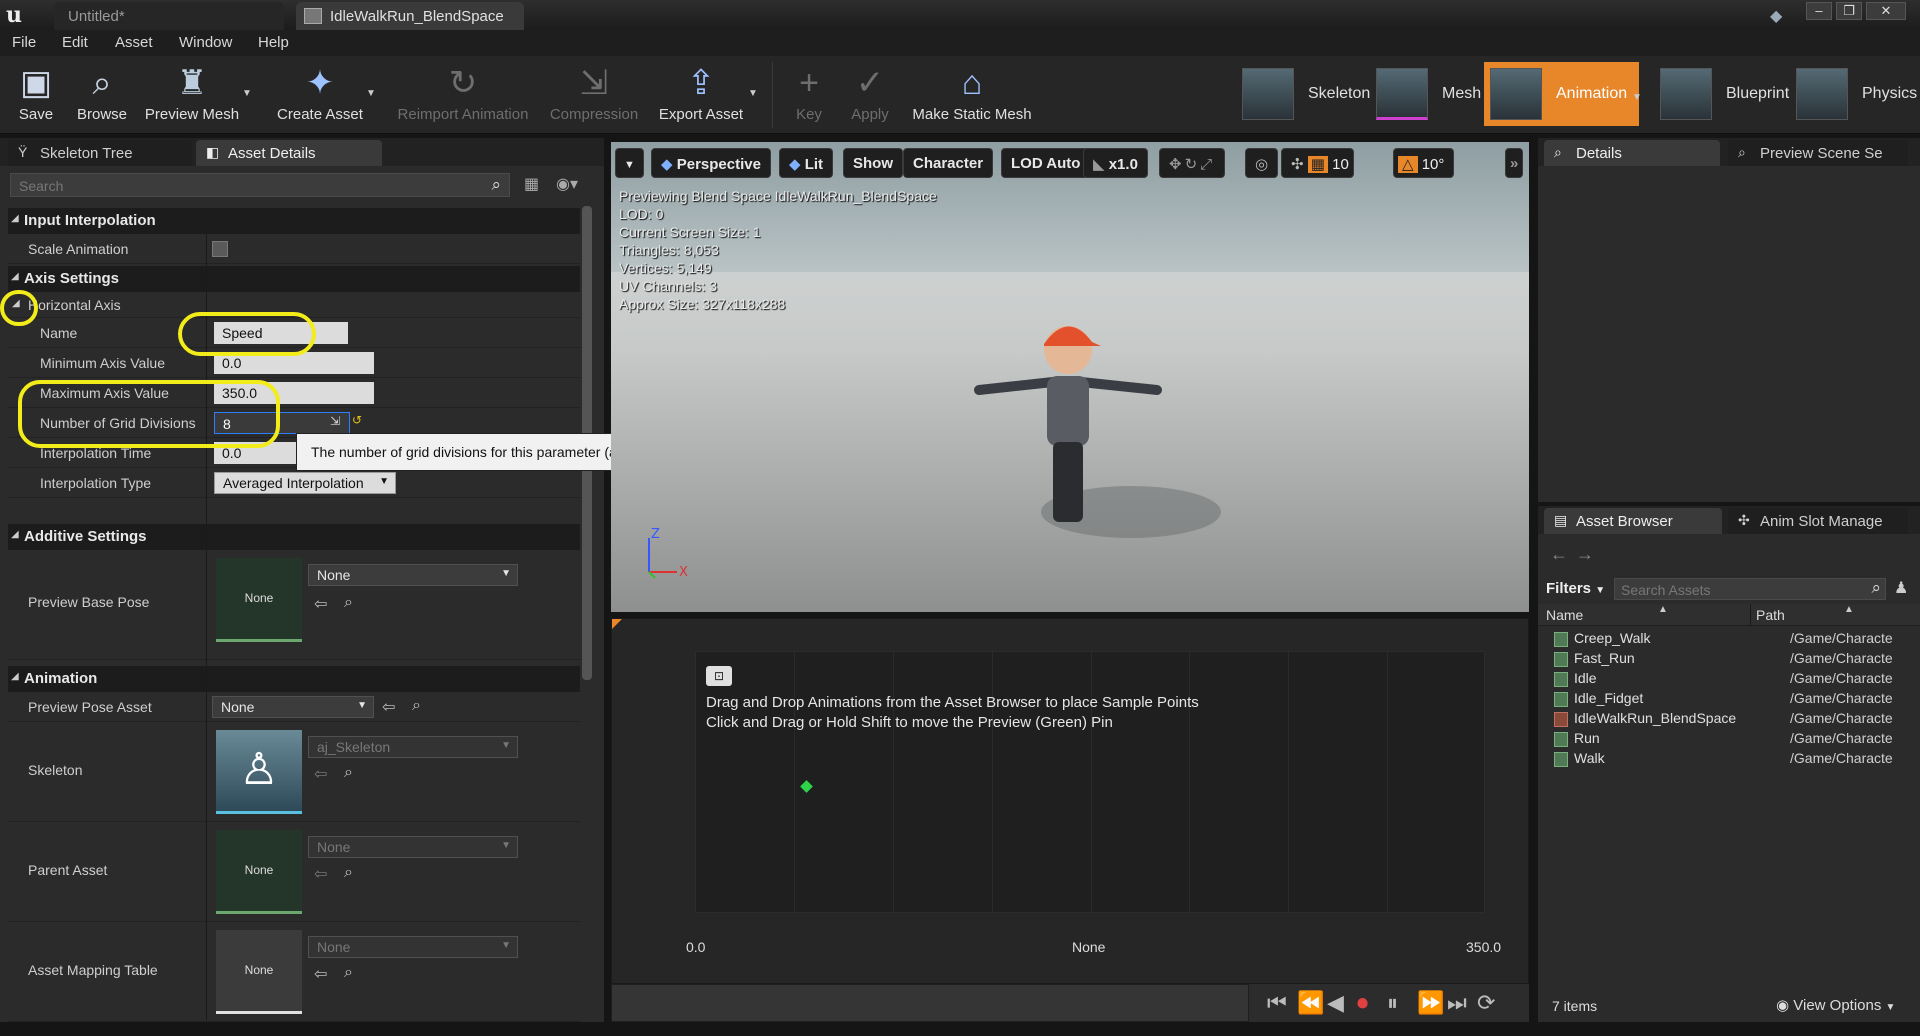 This screenshot has height=1036, width=1920. I want to click on step-back-icon: ⏪, so click(1310, 1003).